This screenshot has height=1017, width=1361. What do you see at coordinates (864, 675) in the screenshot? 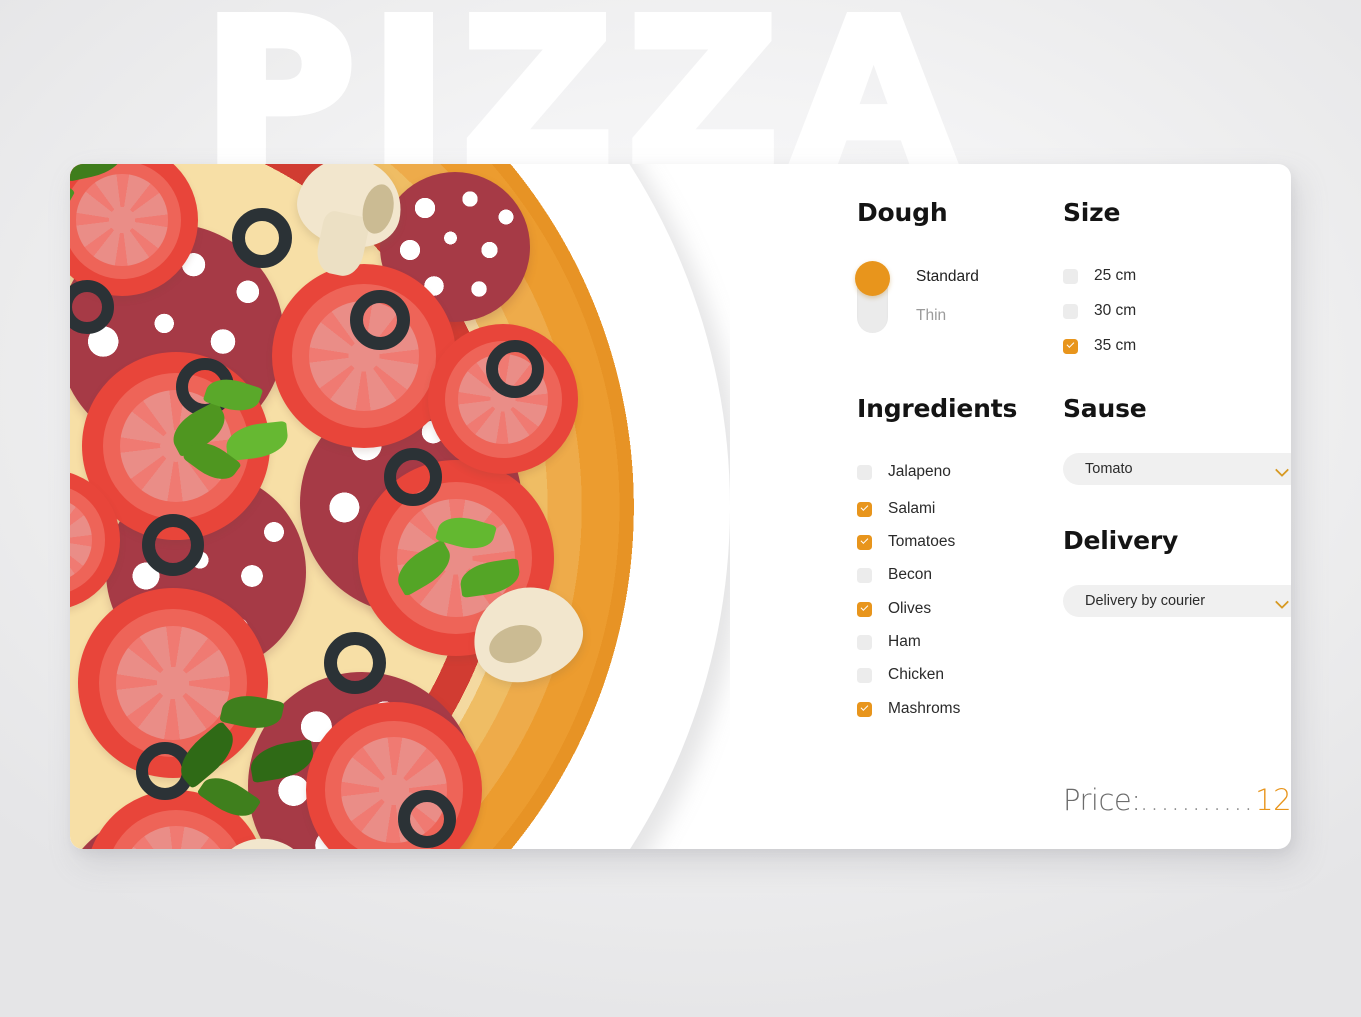
I see `checkbox-chicken` at bounding box center [864, 675].